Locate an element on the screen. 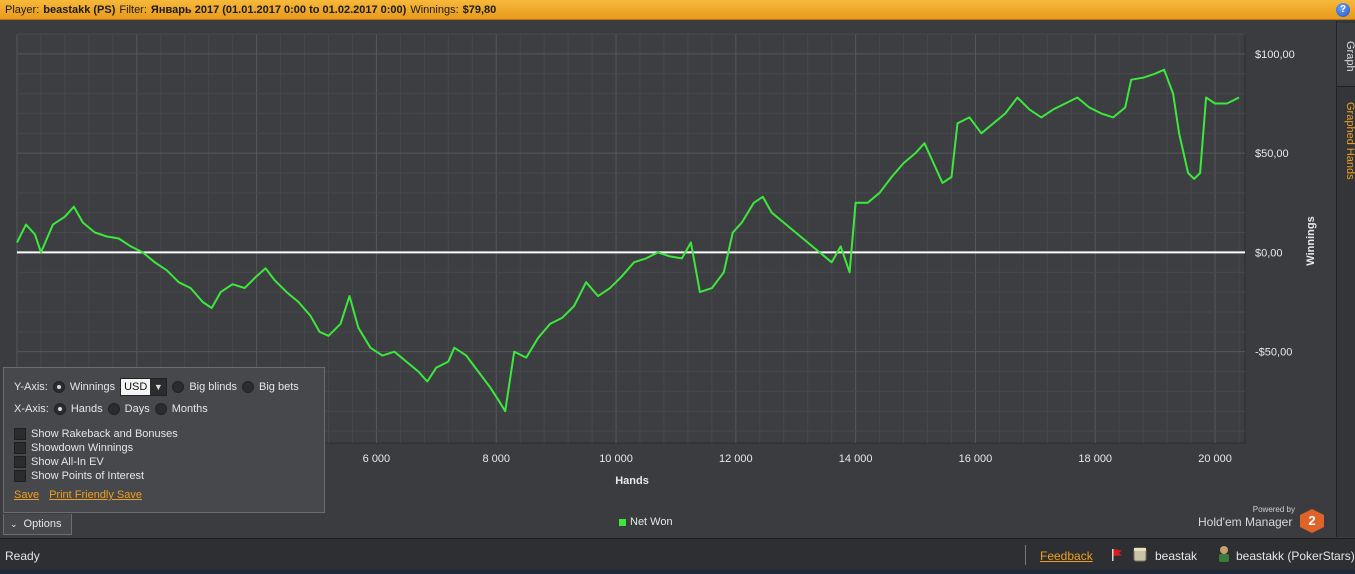 Image resolution: width=1355 pixels, height=574 pixels. chart-legend: Net Won is located at coordinates (646, 522).